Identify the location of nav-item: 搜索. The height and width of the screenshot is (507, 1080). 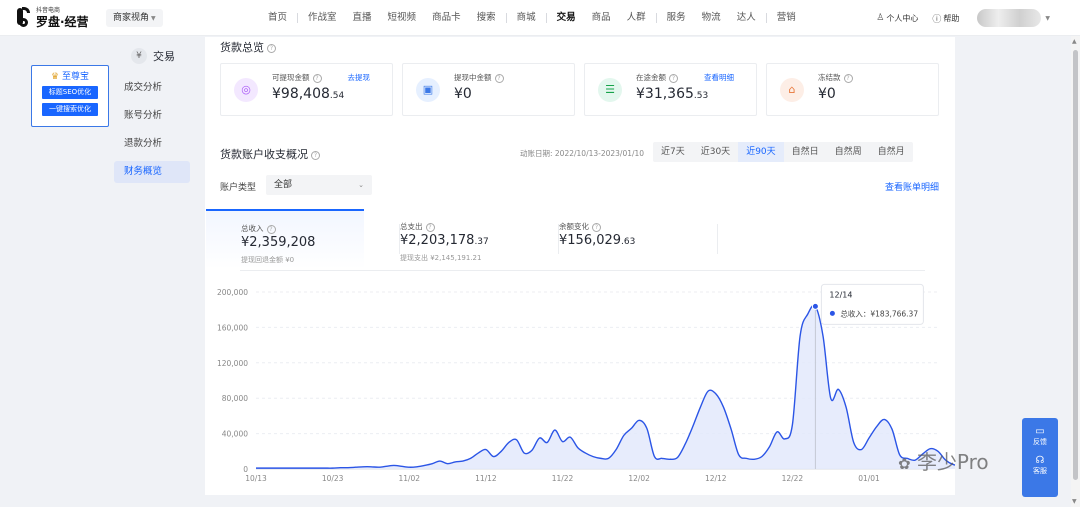
(486, 18).